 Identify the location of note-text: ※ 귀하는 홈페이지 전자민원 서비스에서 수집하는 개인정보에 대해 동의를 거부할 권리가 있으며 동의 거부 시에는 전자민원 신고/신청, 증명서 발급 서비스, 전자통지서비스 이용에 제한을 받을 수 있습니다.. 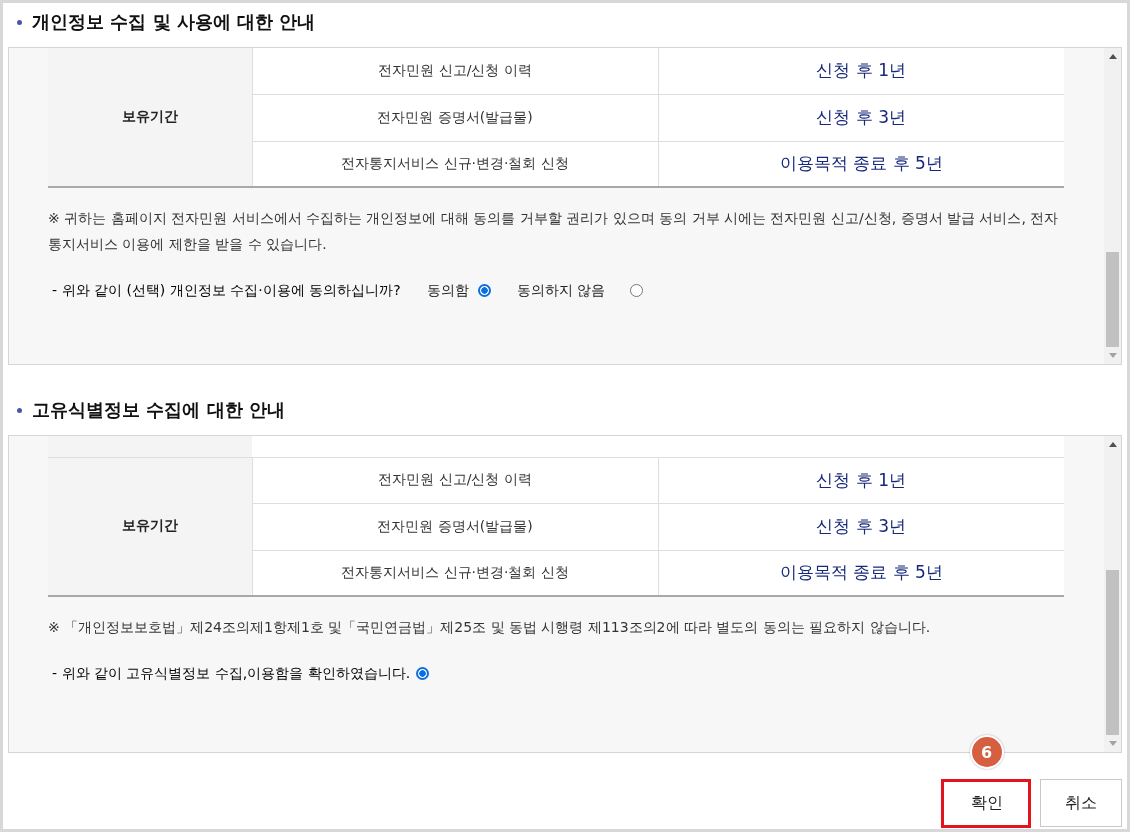
(554, 231).